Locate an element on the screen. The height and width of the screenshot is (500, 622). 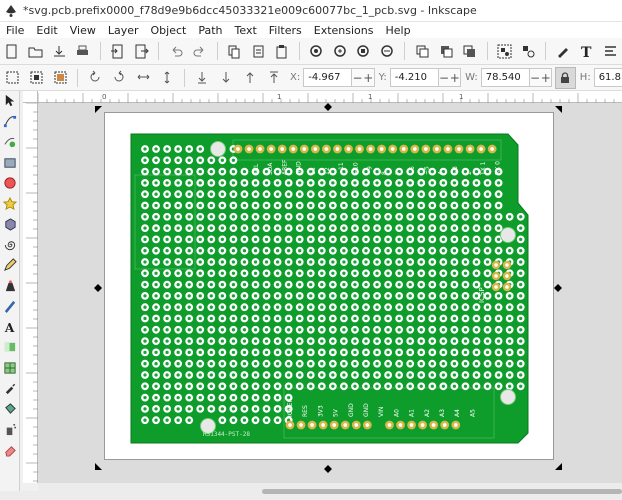
spray-tool is located at coordinates (10, 429).